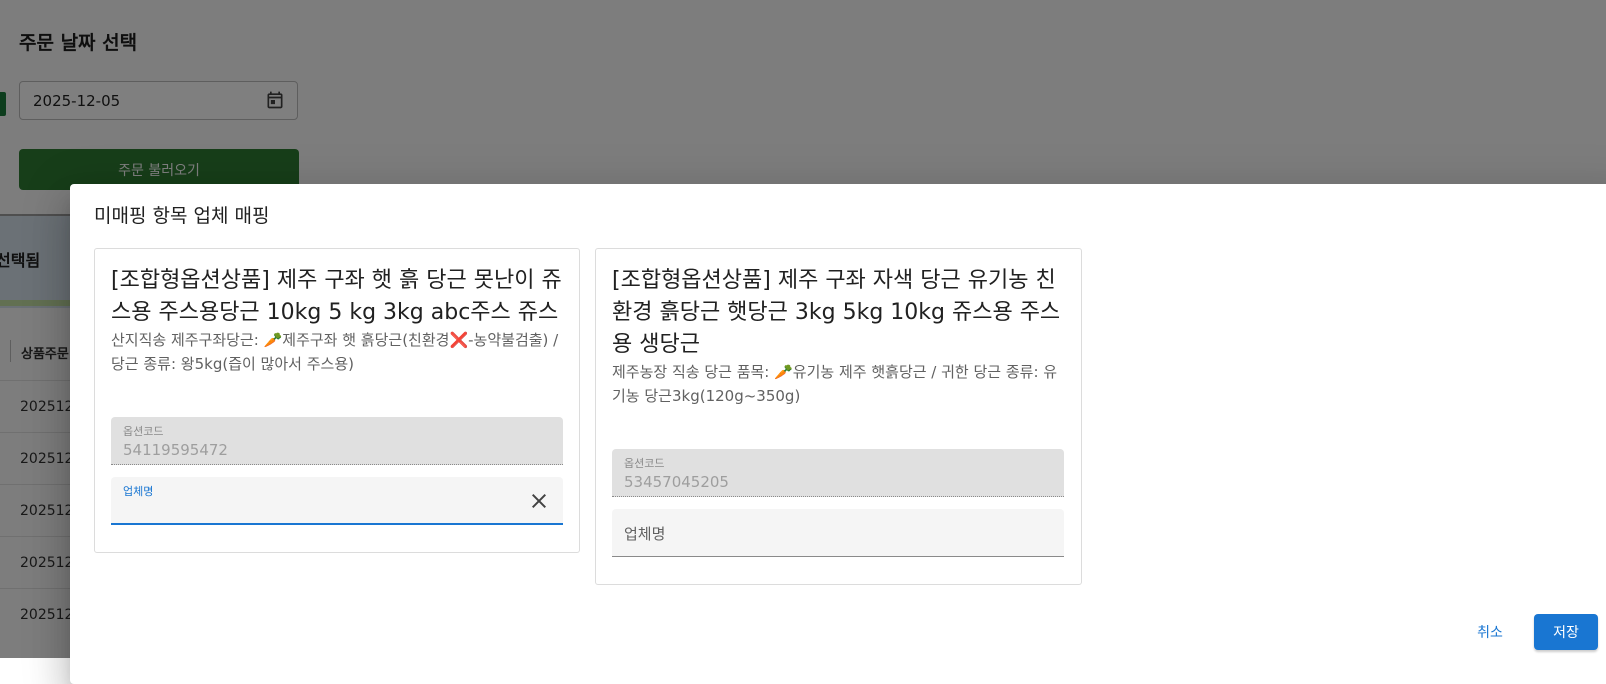 This screenshot has width=1606, height=684. Describe the element at coordinates (676, 482) in the screenshot. I see `option-code-value: 53457045205` at that location.